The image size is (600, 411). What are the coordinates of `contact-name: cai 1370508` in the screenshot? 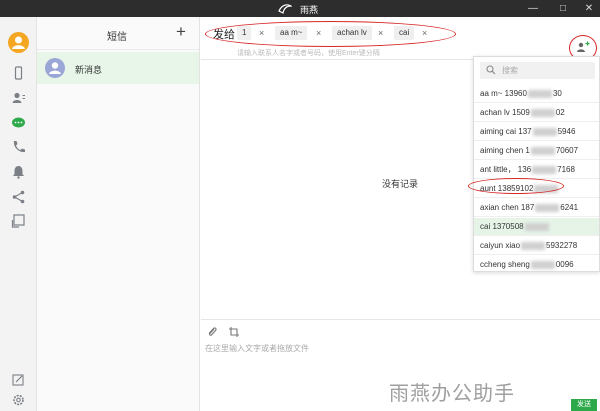 It's located at (502, 226).